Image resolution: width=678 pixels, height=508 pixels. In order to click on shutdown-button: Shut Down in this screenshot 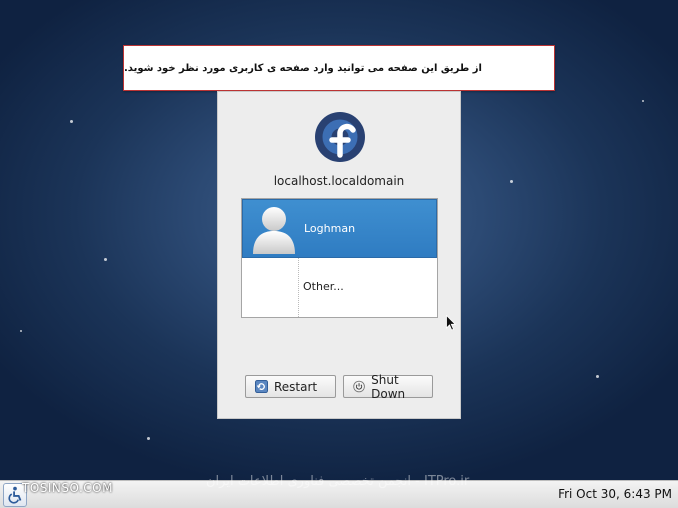, I will do `click(388, 386)`.